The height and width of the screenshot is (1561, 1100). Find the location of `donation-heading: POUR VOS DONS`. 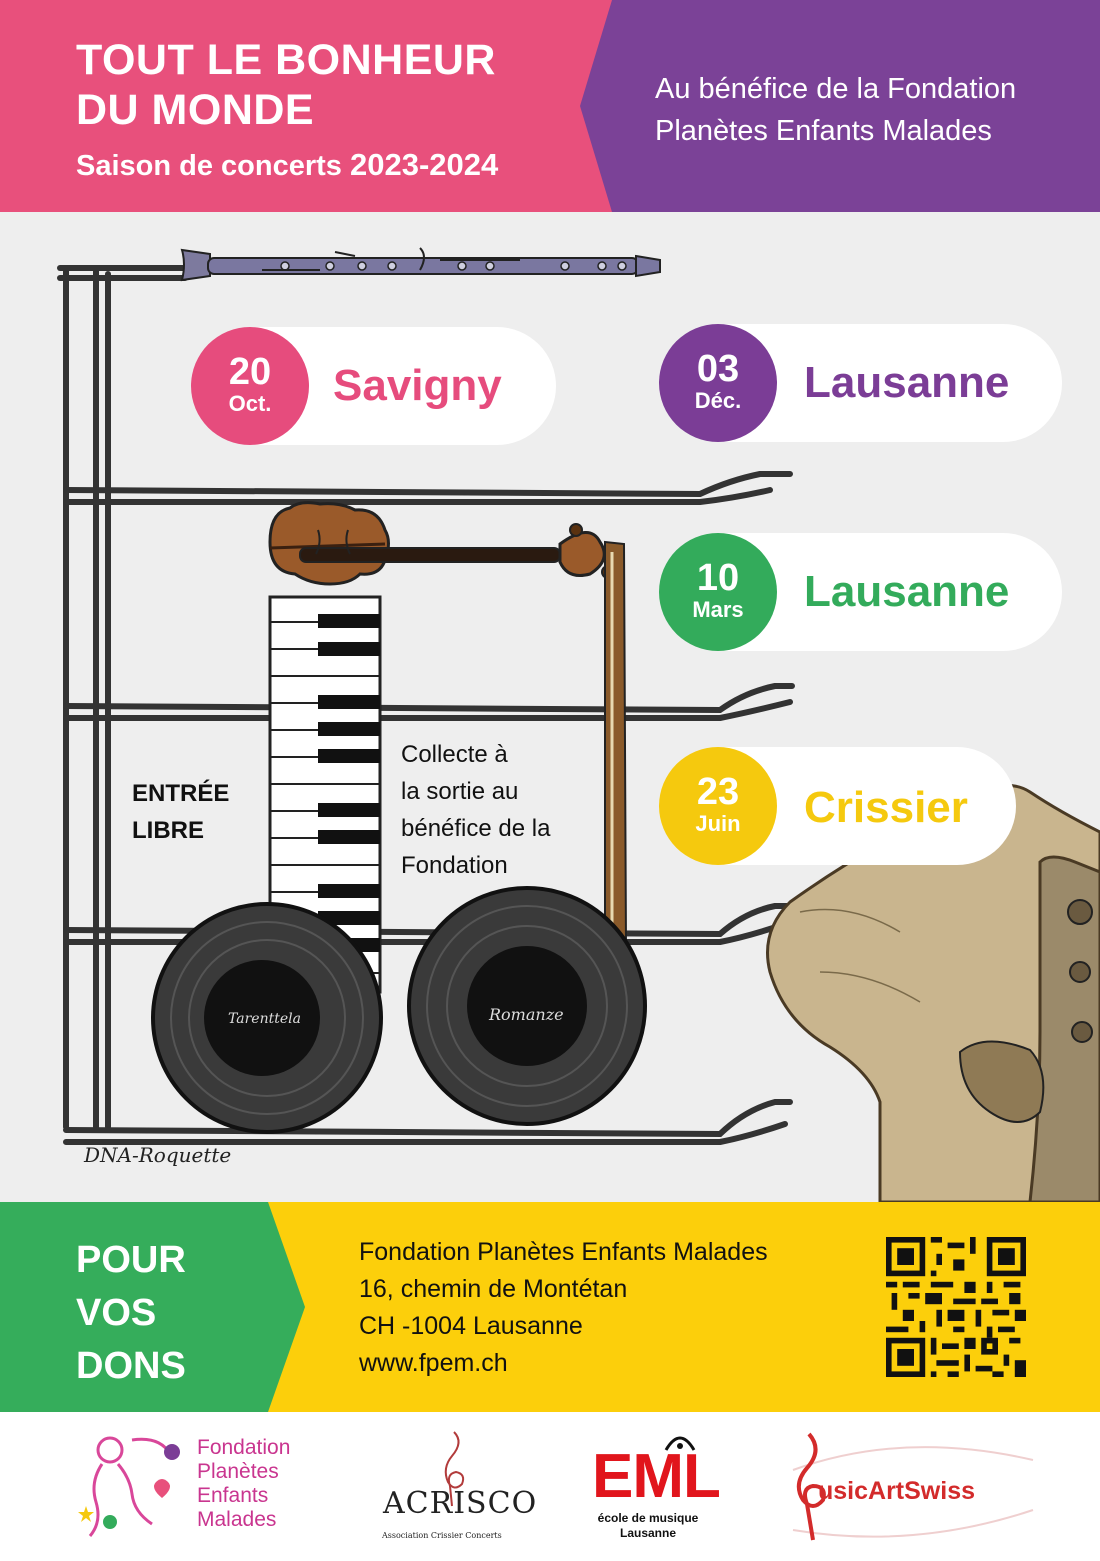

donation-heading: POUR VOS DONS is located at coordinates (131, 1313).